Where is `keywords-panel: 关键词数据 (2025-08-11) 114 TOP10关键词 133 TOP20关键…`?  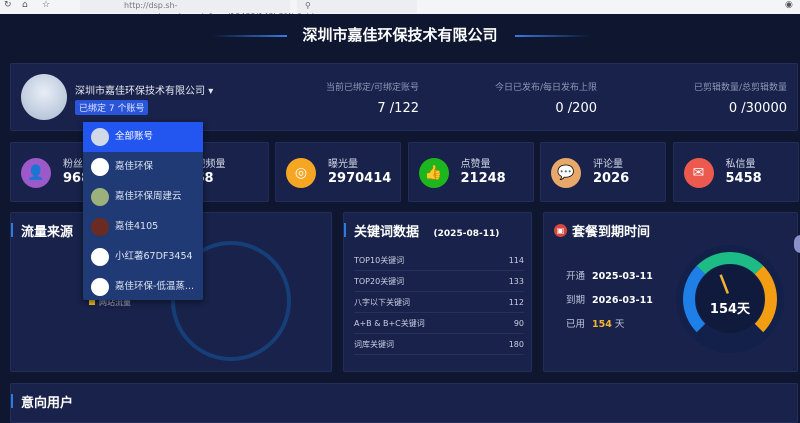 keywords-panel: 关键词数据 (2025-08-11) 114 TOP10关键词 133 TOP20关键… is located at coordinates (437, 292).